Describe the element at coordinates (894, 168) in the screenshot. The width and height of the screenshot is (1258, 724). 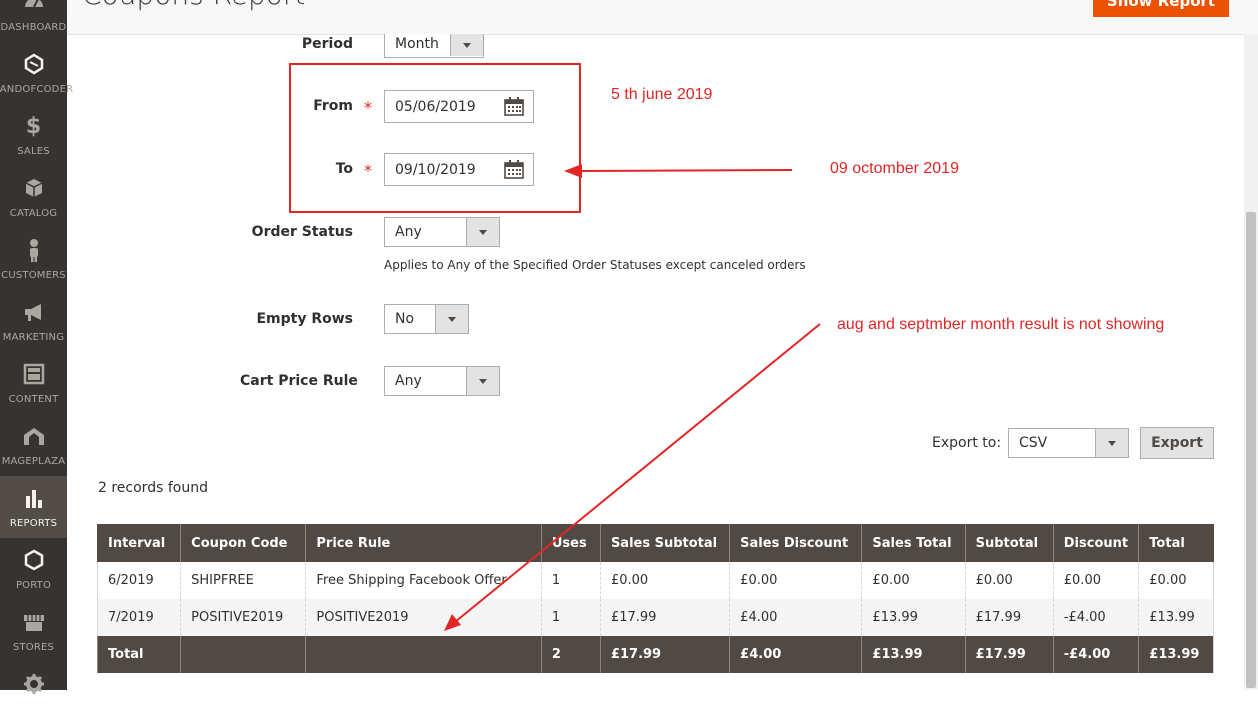
I see `annotation-to-note: 09 octomber 2019` at that location.